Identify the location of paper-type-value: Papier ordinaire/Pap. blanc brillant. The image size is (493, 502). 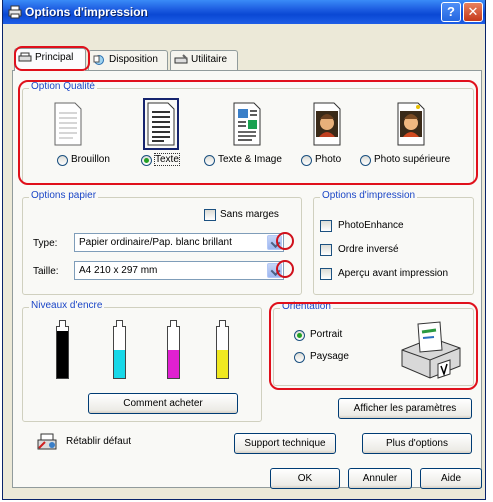
(155, 242).